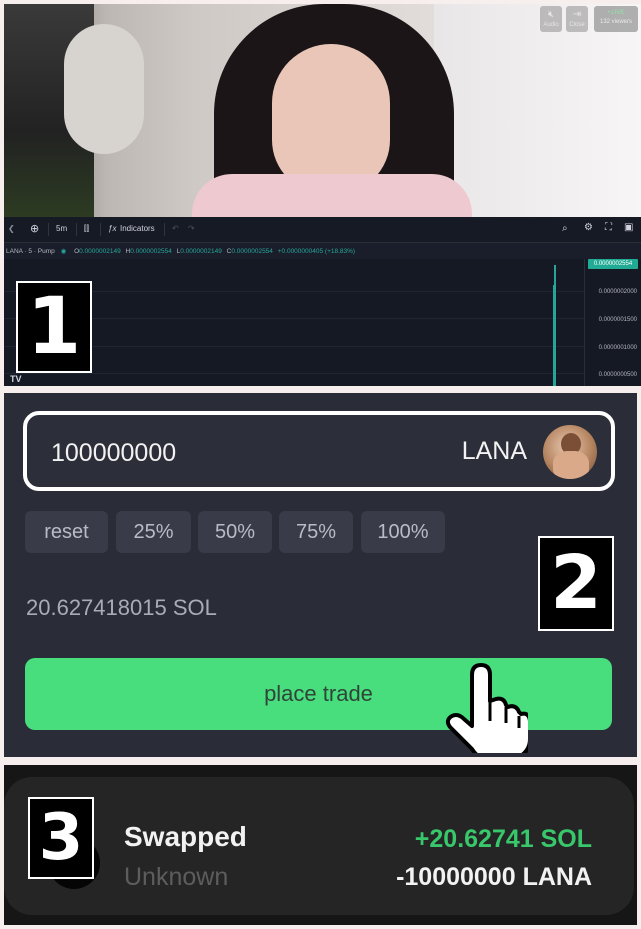  I want to click on sol-change: +20.62741 SOL, so click(503, 839).